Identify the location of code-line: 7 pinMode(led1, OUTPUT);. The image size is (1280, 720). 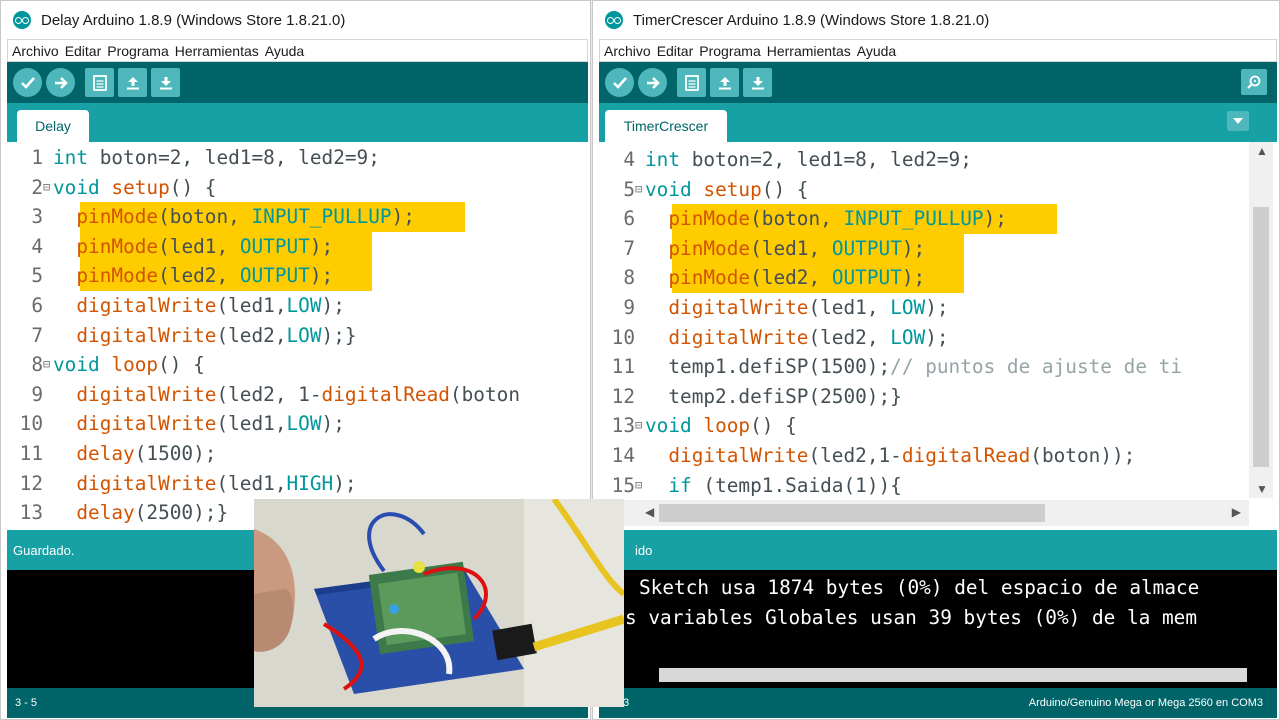
(762, 249).